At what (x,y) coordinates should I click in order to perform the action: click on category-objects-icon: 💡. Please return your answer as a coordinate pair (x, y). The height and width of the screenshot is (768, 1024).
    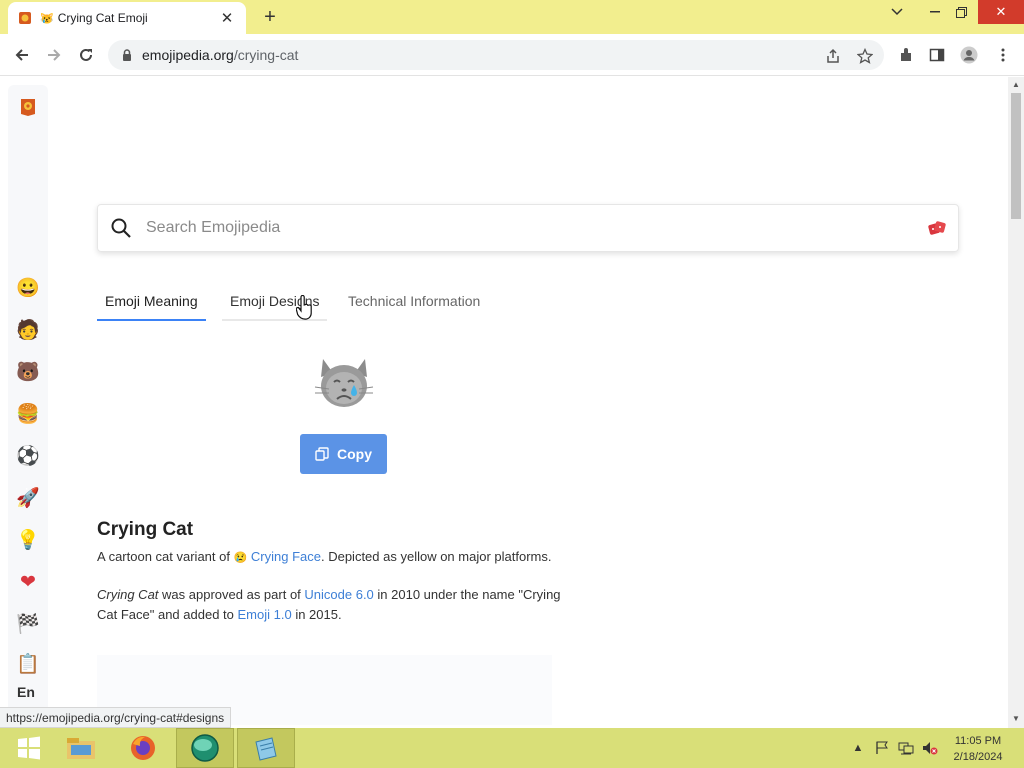
    Looking at the image, I should click on (28, 540).